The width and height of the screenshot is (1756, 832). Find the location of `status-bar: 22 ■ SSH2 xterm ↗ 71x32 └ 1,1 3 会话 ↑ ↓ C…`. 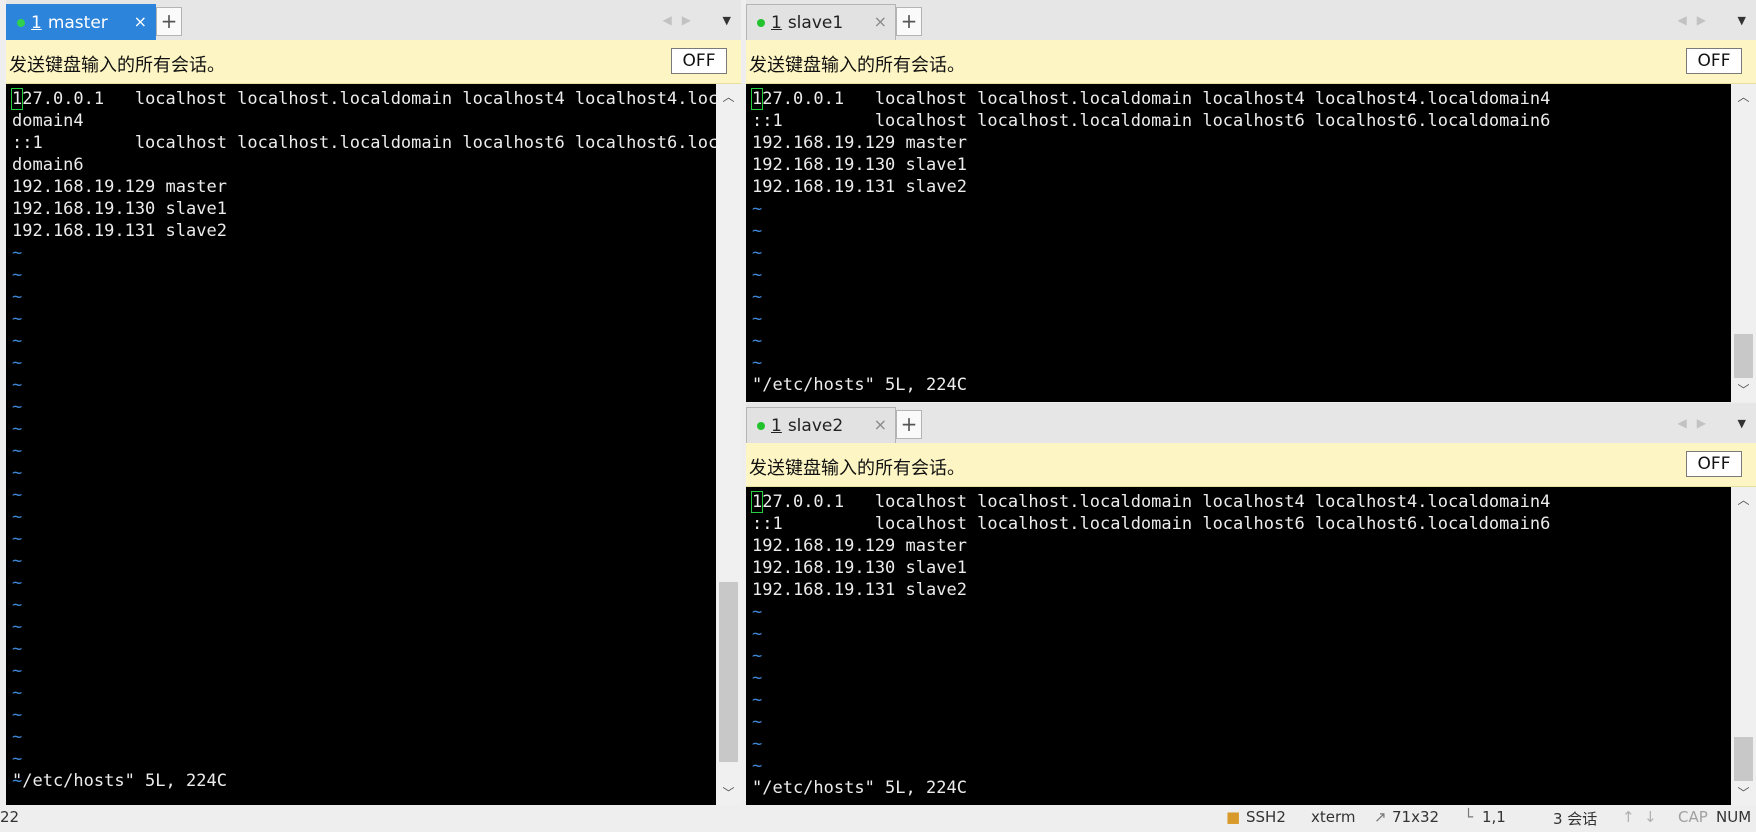

status-bar: 22 ■ SSH2 xterm ↗ 71x32 └ 1,1 3 会话 ↑ ↓ C… is located at coordinates (878, 818).